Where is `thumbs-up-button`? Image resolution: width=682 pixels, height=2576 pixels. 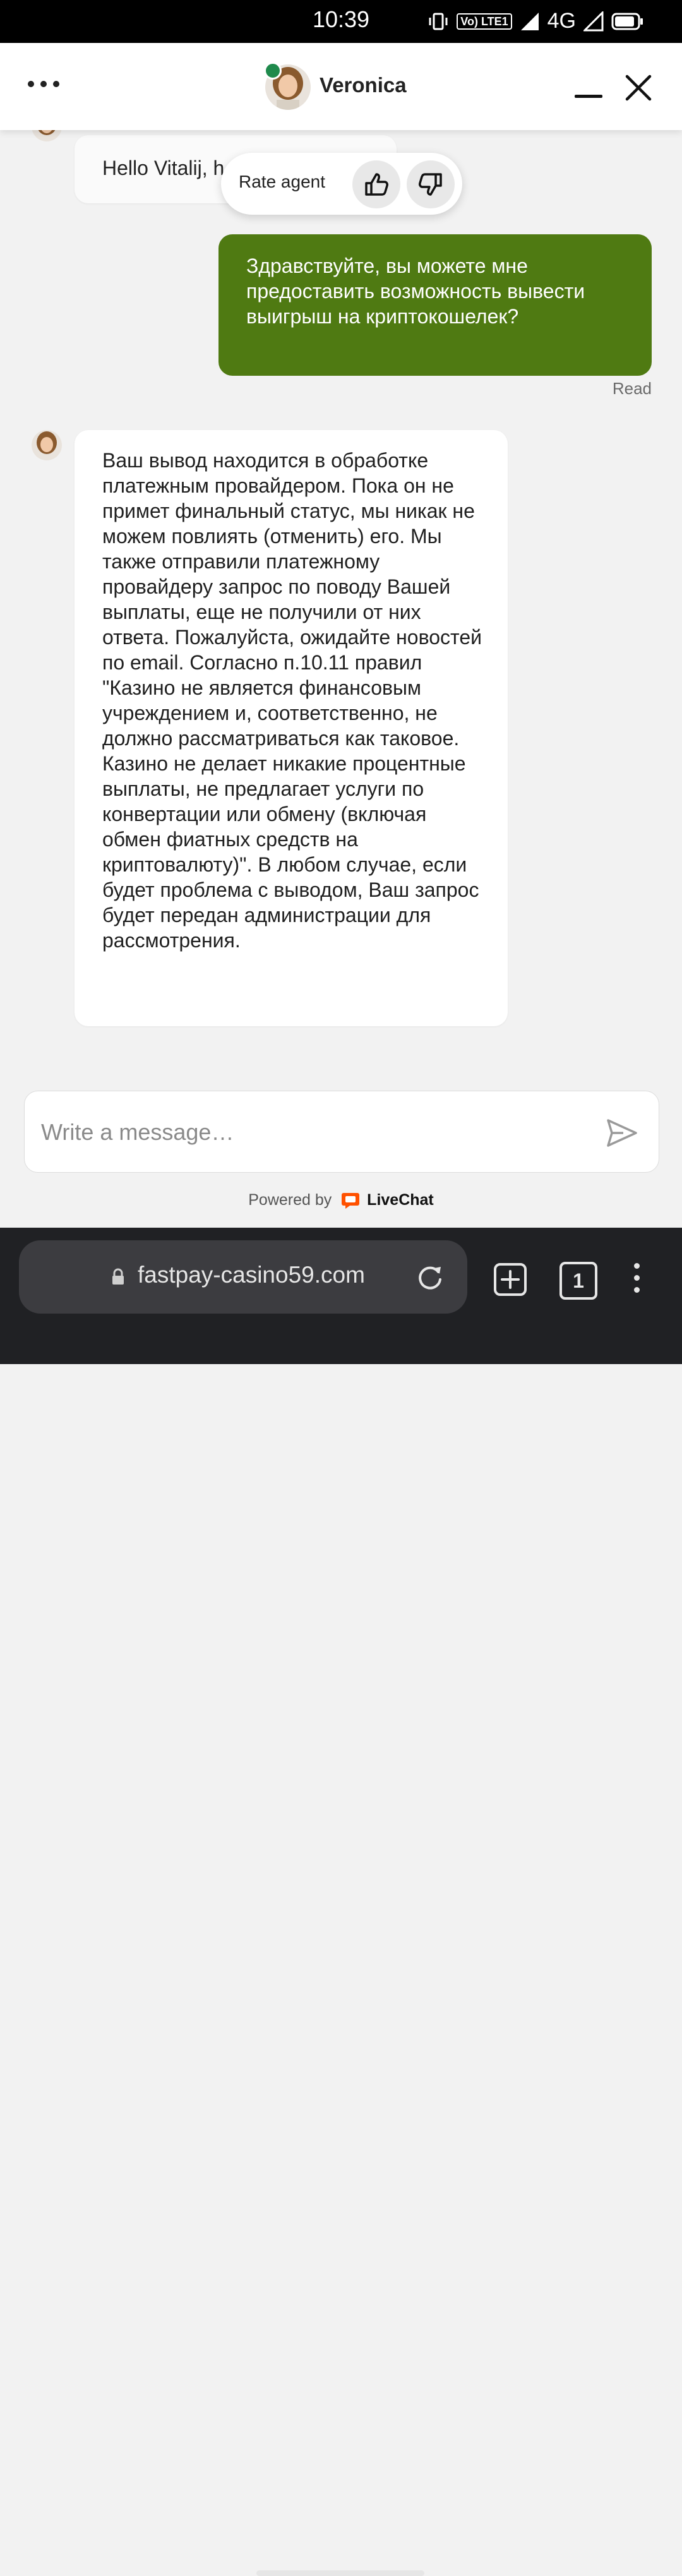 thumbs-up-button is located at coordinates (376, 184).